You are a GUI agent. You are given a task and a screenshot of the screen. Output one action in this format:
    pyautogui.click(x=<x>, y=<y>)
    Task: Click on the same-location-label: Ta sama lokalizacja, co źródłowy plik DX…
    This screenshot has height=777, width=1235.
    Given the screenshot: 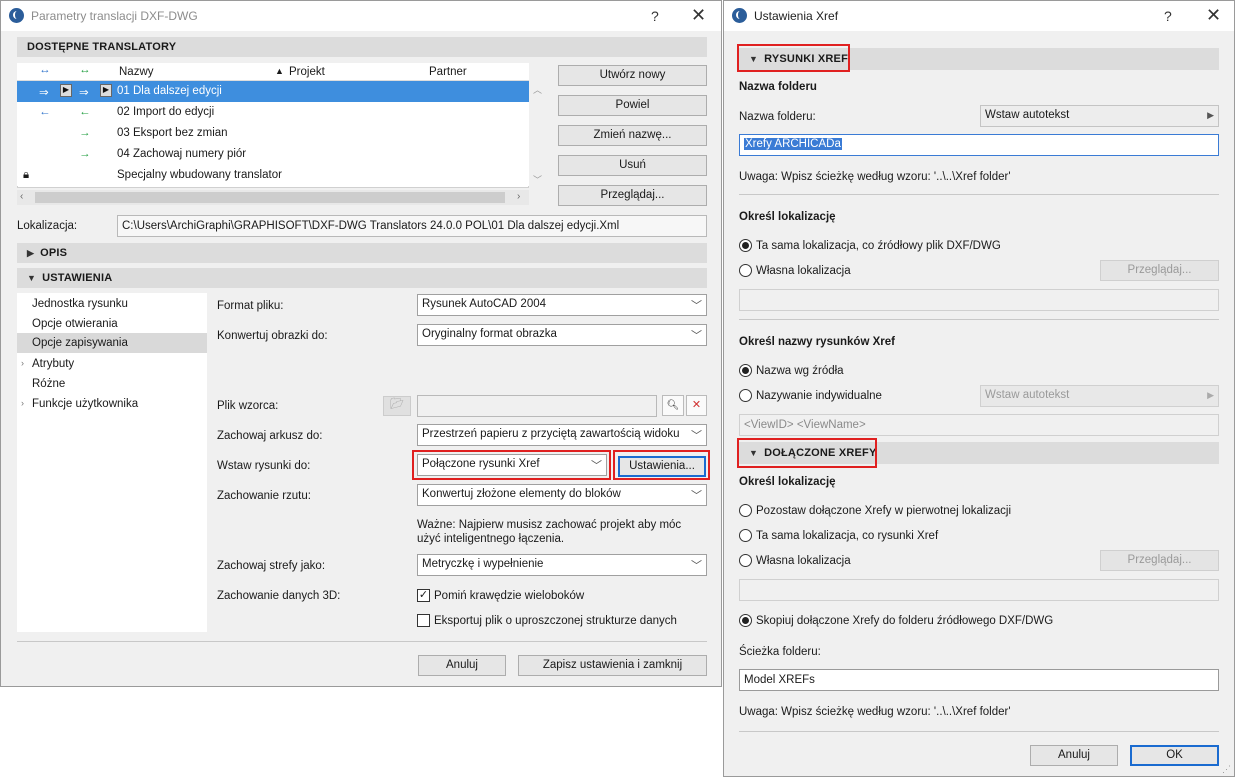 What is the action you would take?
    pyautogui.click(x=878, y=246)
    